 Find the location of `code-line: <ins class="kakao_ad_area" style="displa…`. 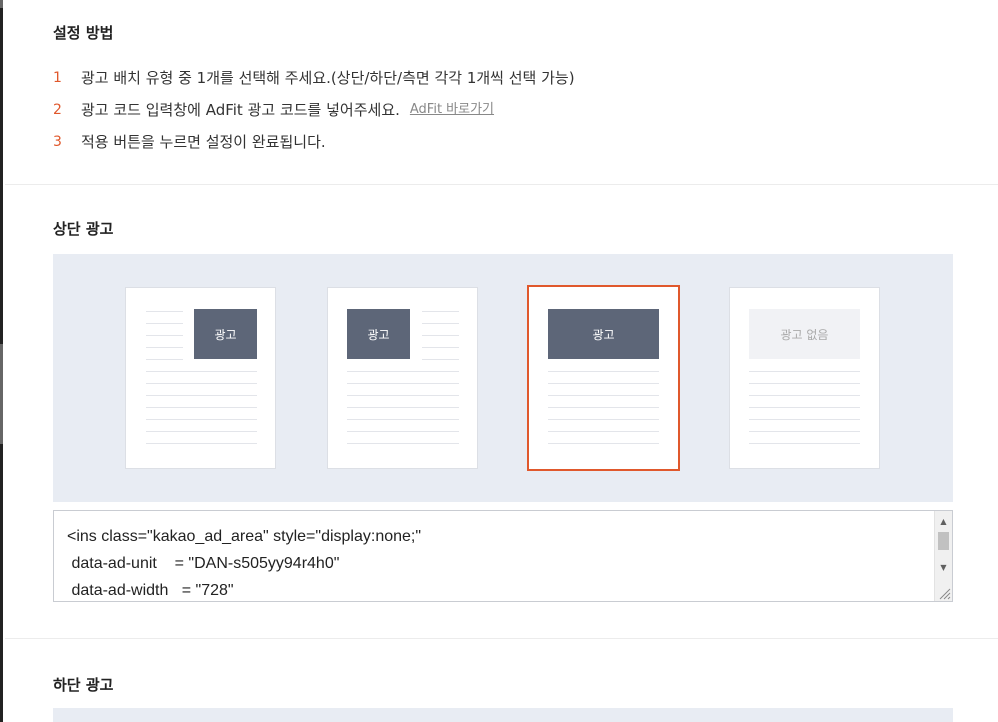

code-line: <ins class="kakao_ad_area" style="displa… is located at coordinates (244, 536).